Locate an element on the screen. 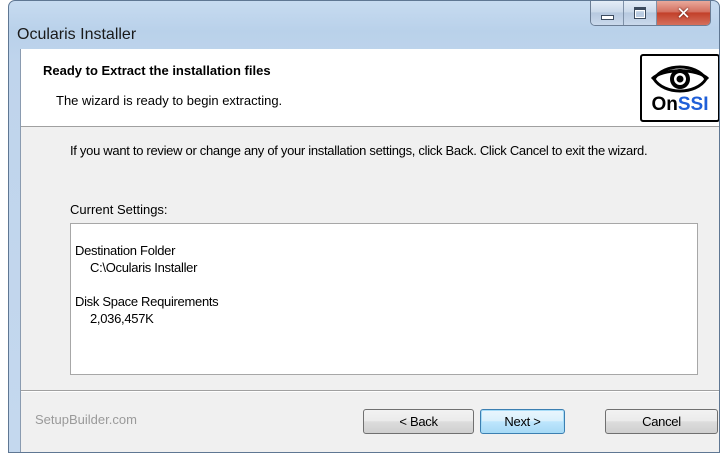  header-title: Ready to Extract the installation files is located at coordinates (157, 70).